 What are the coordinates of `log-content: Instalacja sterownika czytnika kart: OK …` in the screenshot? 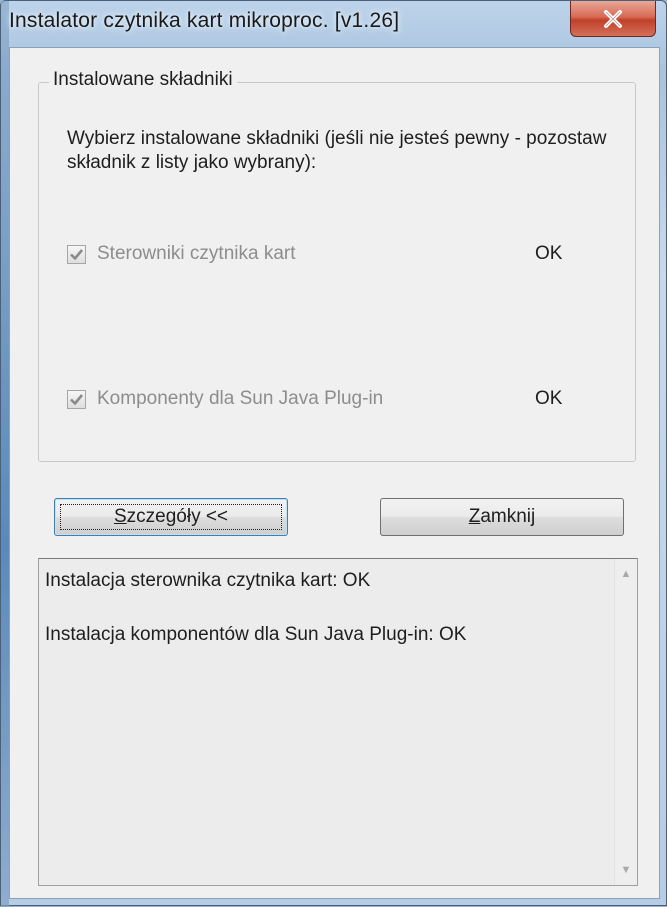 It's located at (325, 623).